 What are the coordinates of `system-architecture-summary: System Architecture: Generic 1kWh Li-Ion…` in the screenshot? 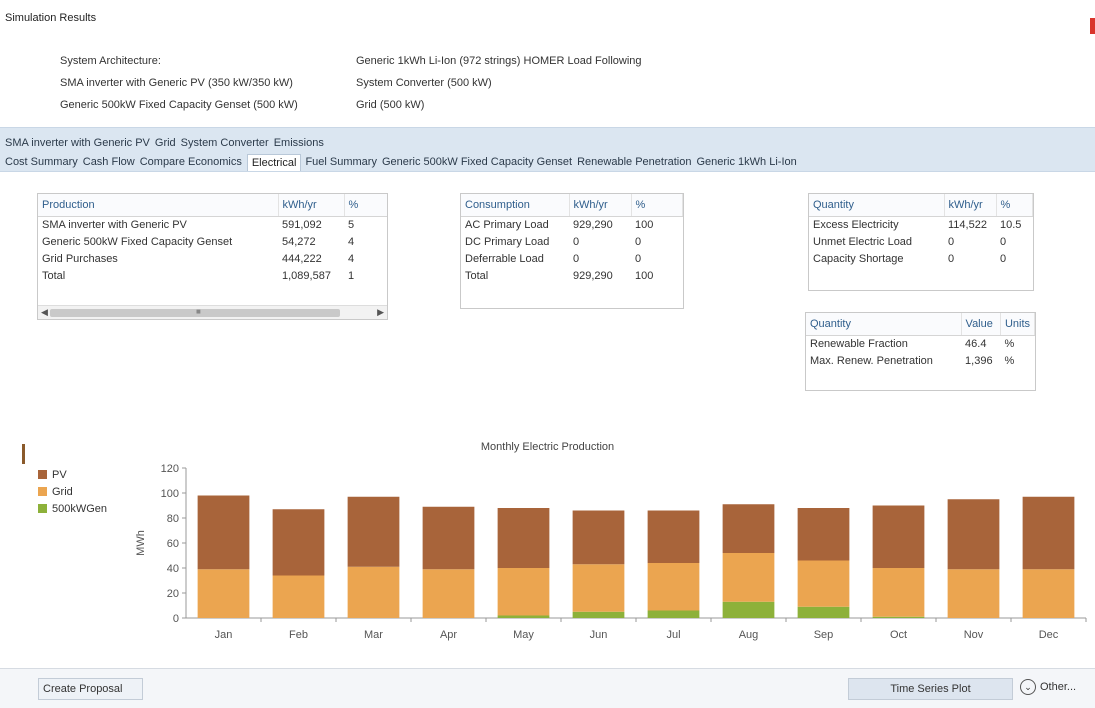 It's located at (410, 83).